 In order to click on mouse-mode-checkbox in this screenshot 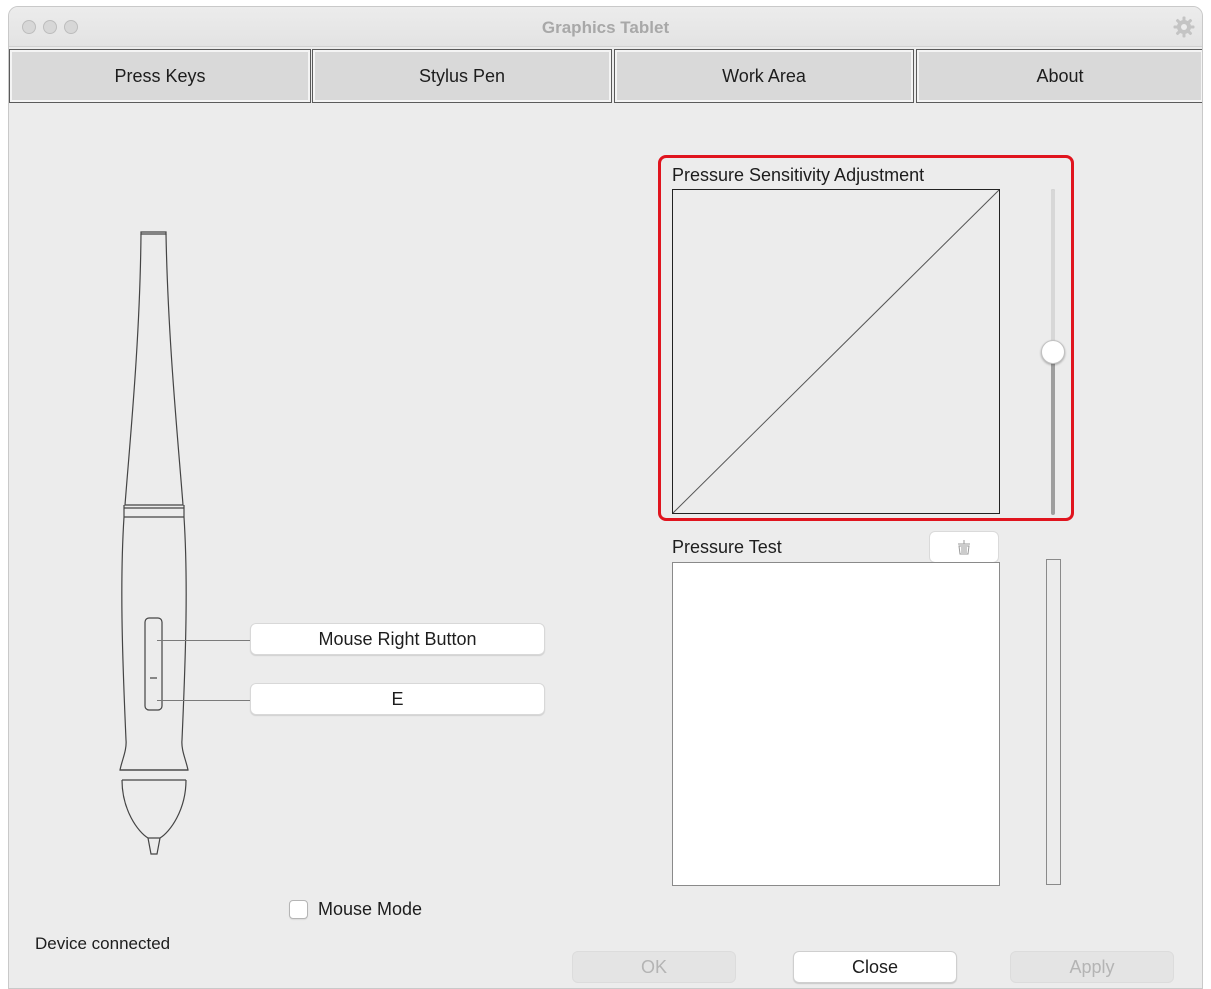, I will do `click(298, 909)`.